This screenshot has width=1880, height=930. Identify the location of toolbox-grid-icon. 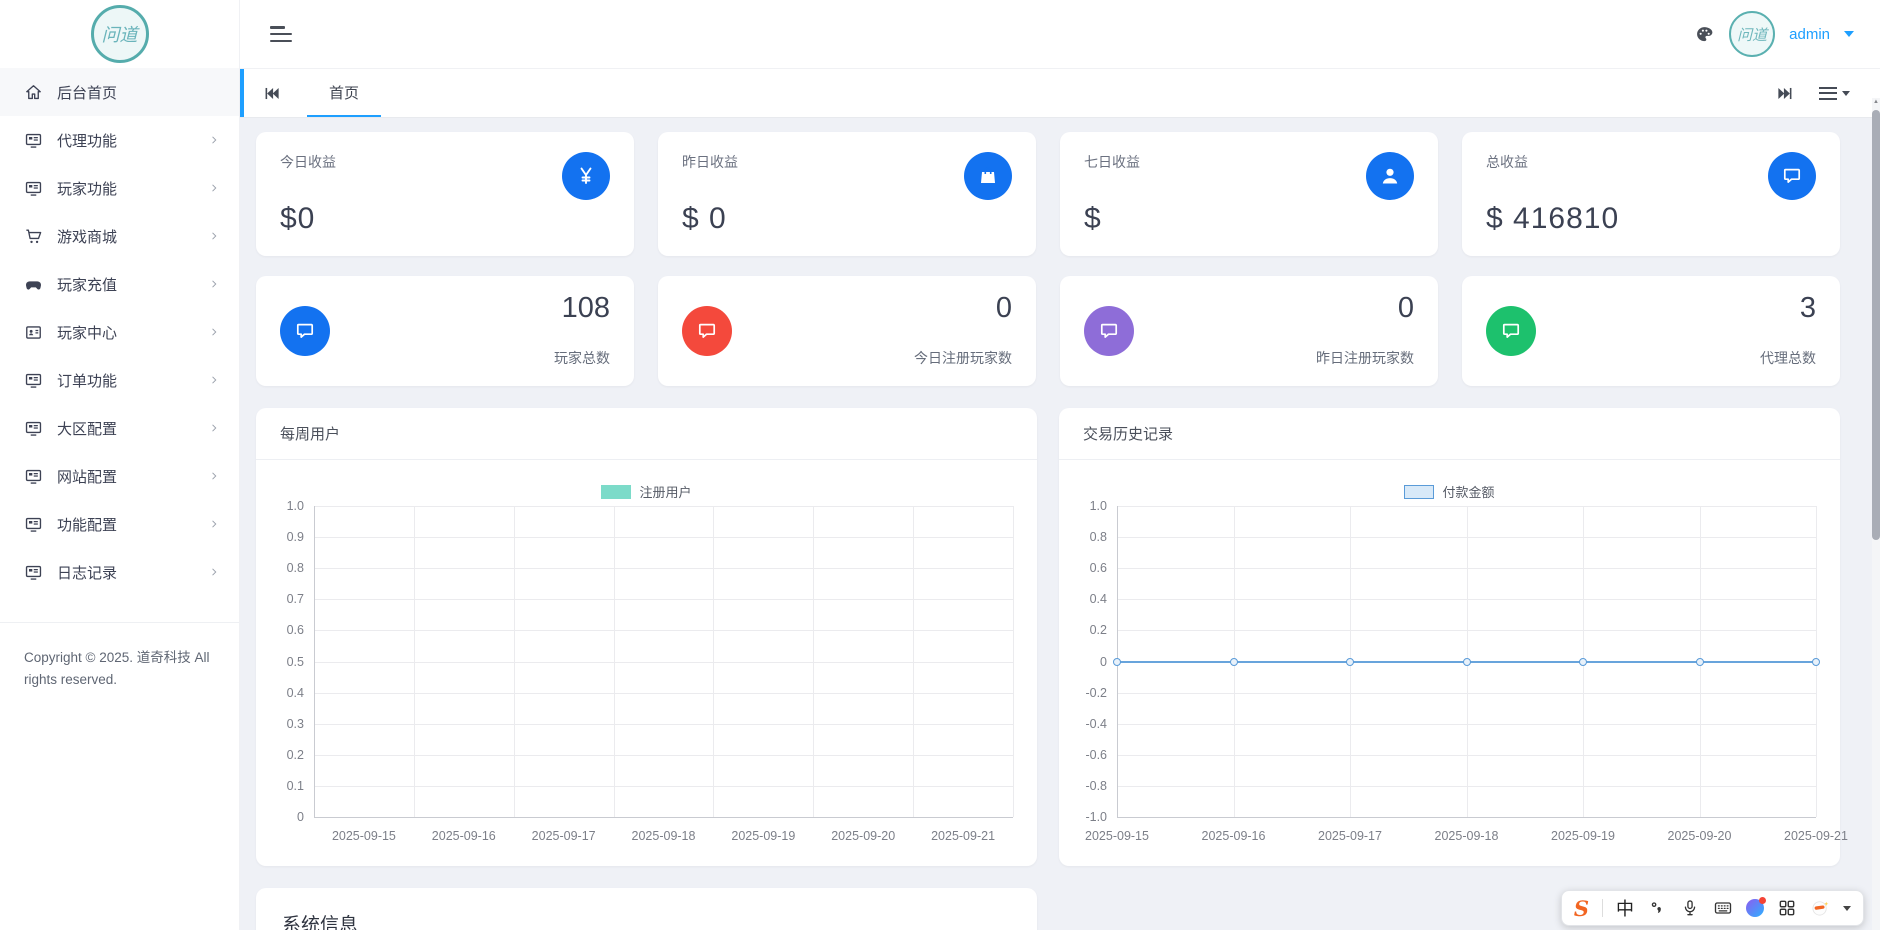
(1787, 908).